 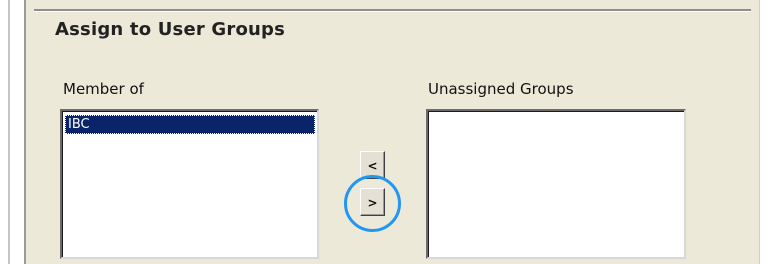 What do you see at coordinates (170, 29) in the screenshot?
I see `section-title: Assign to User Groups` at bounding box center [170, 29].